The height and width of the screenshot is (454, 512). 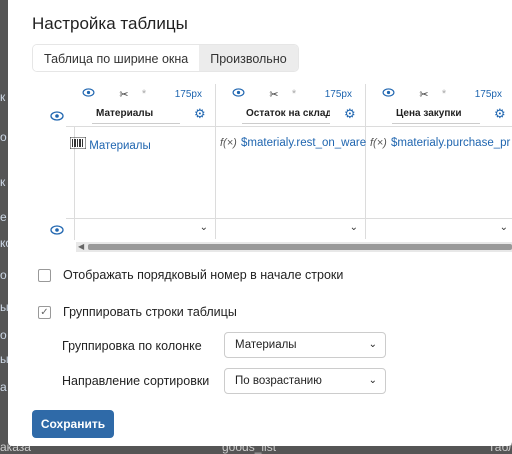 I want to click on sort-direction-value: По возрастанию, so click(x=278, y=381).